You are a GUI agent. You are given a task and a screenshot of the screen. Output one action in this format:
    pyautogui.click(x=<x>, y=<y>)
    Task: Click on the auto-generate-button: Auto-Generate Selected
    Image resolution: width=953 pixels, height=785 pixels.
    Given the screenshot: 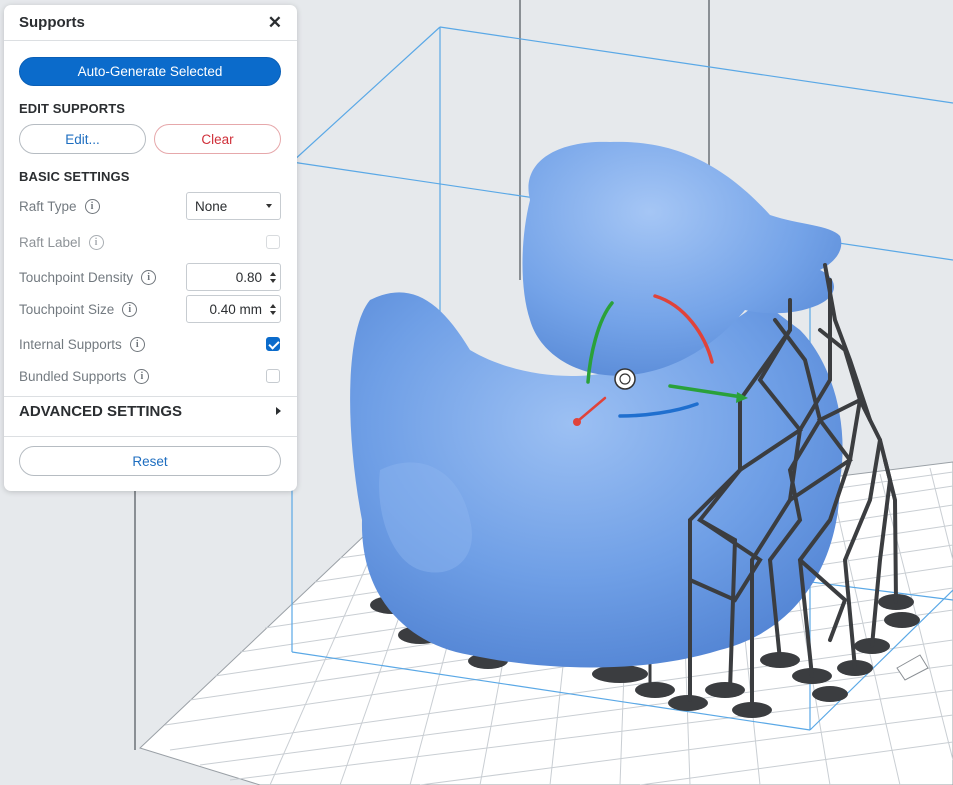 What is the action you would take?
    pyautogui.click(x=150, y=71)
    